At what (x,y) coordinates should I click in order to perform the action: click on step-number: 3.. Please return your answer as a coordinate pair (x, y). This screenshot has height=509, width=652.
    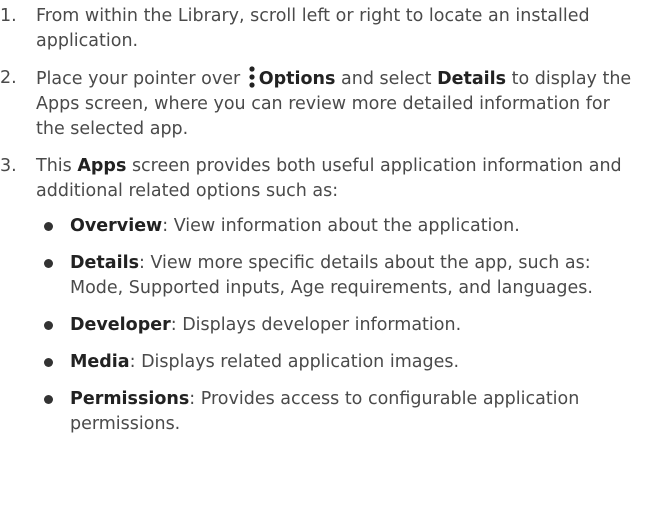
    Looking at the image, I should click on (8, 166).